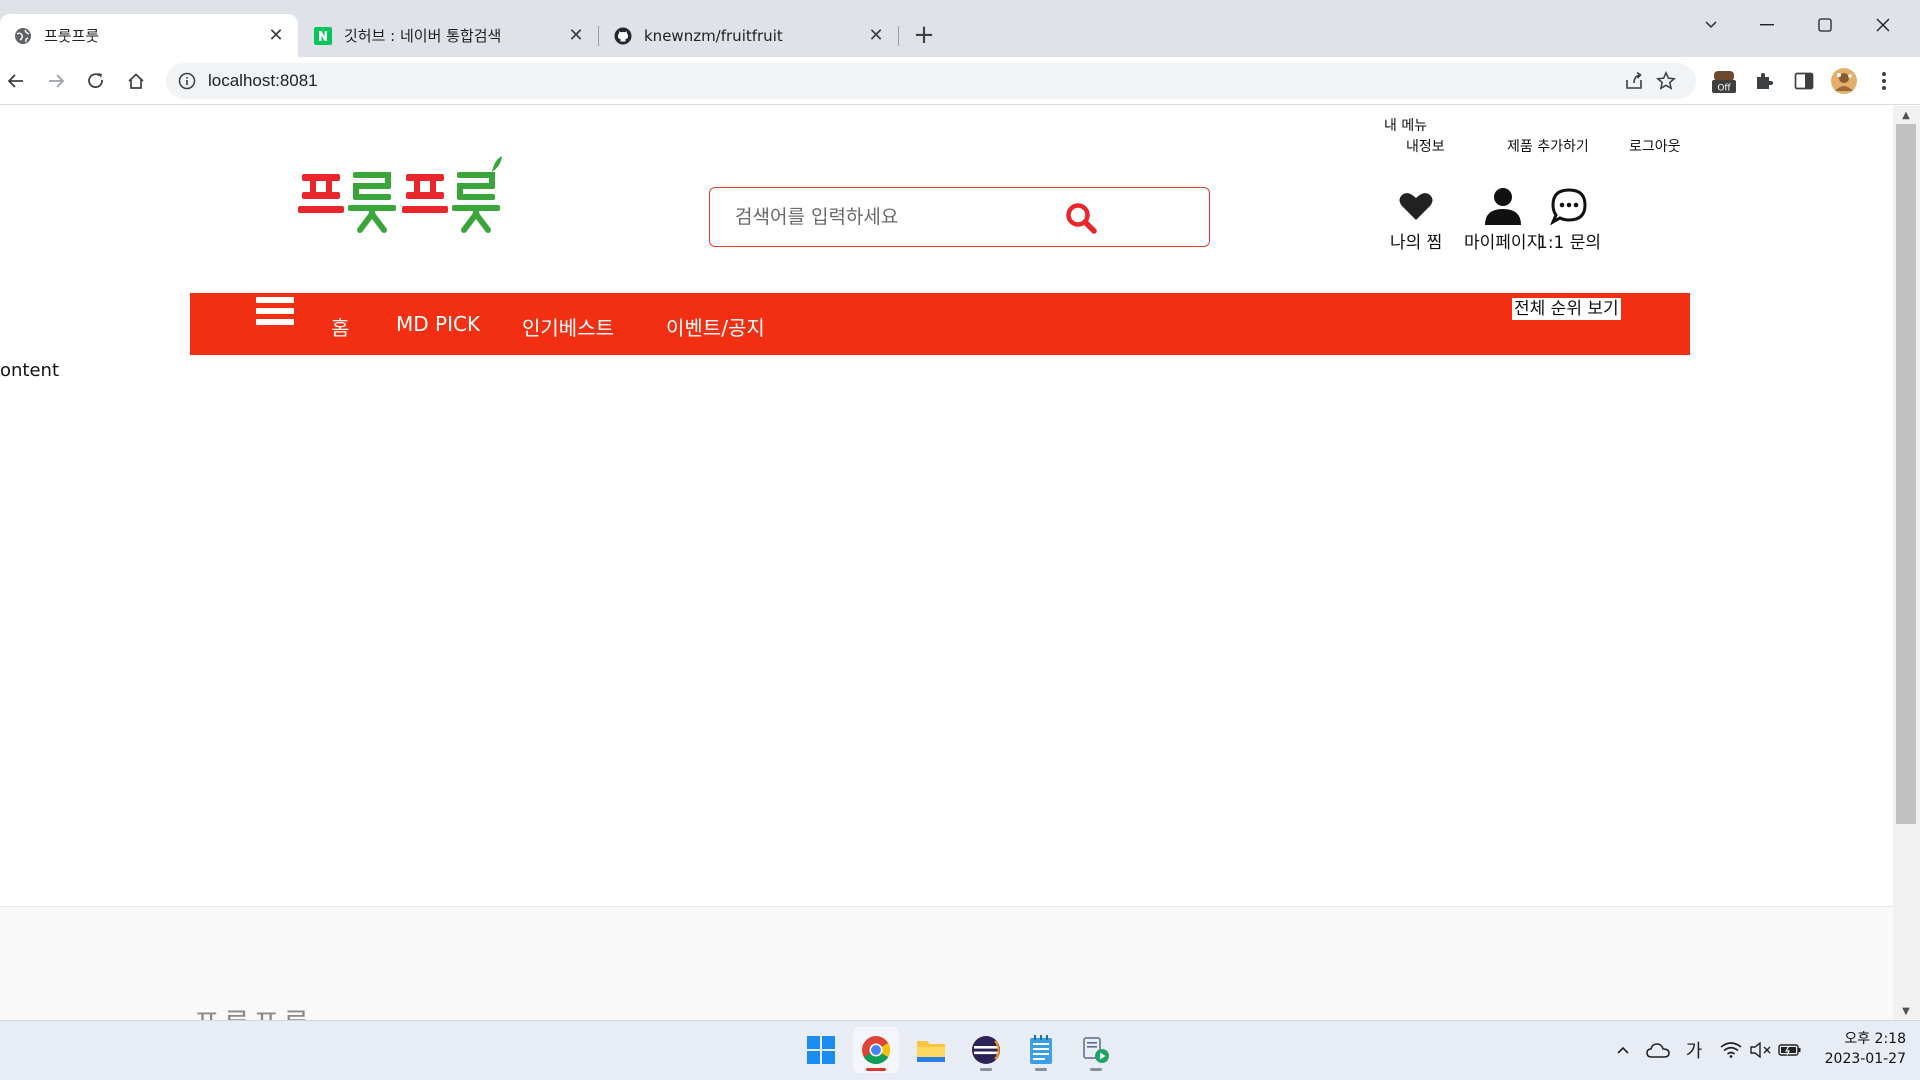 Image resolution: width=1920 pixels, height=1080 pixels. What do you see at coordinates (1804, 81) in the screenshot?
I see `side-panel-icon` at bounding box center [1804, 81].